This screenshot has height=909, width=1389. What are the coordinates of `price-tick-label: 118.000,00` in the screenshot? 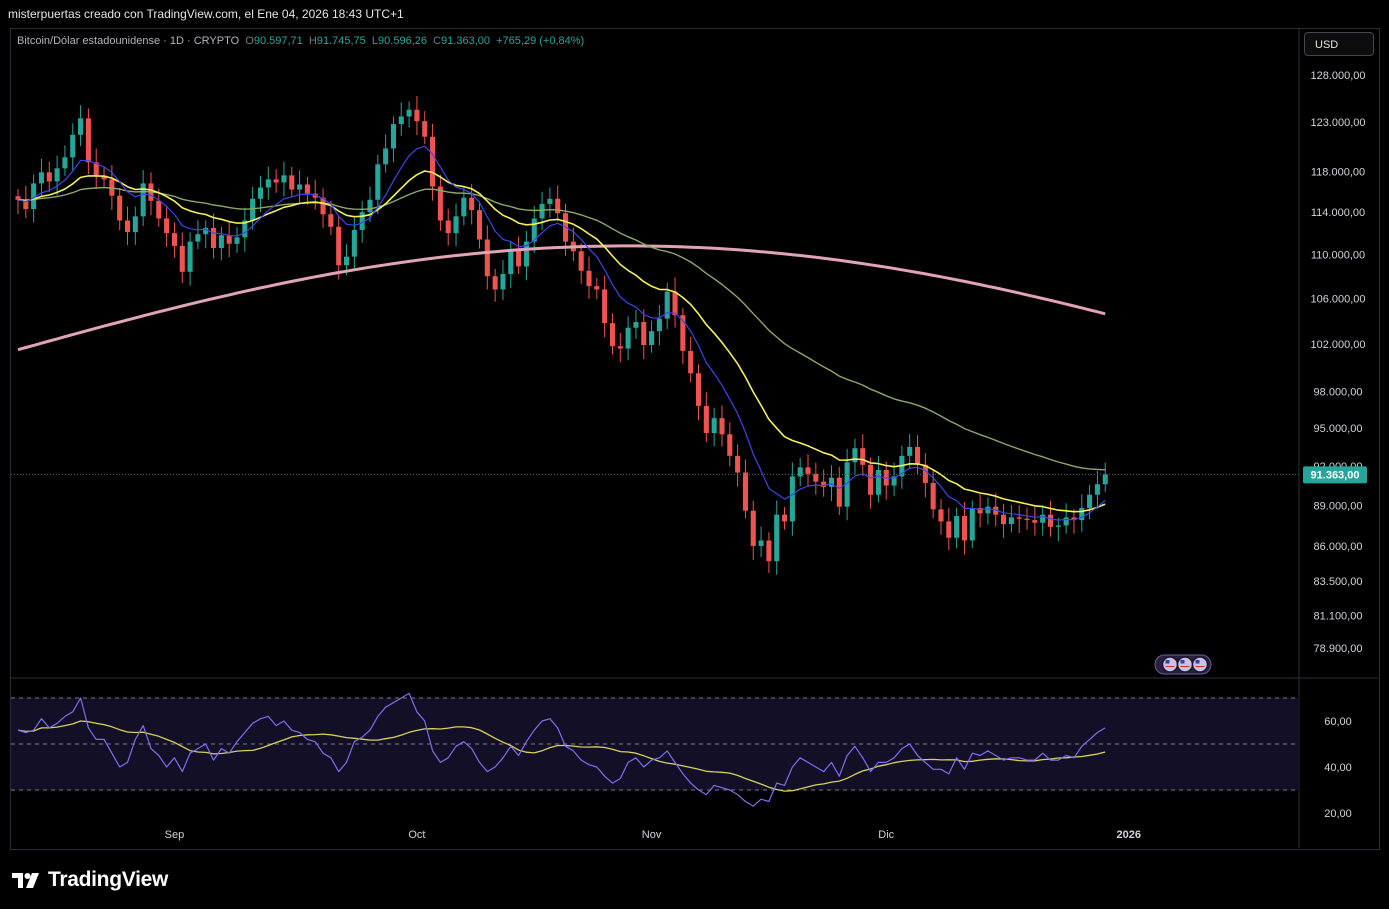 It's located at (1338, 172).